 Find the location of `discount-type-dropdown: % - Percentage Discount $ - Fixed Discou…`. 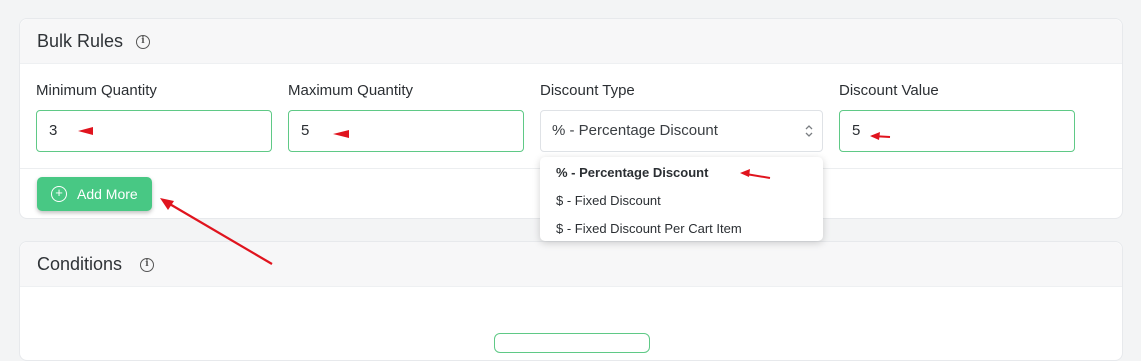

discount-type-dropdown: % - Percentage Discount $ - Fixed Discou… is located at coordinates (681, 199).